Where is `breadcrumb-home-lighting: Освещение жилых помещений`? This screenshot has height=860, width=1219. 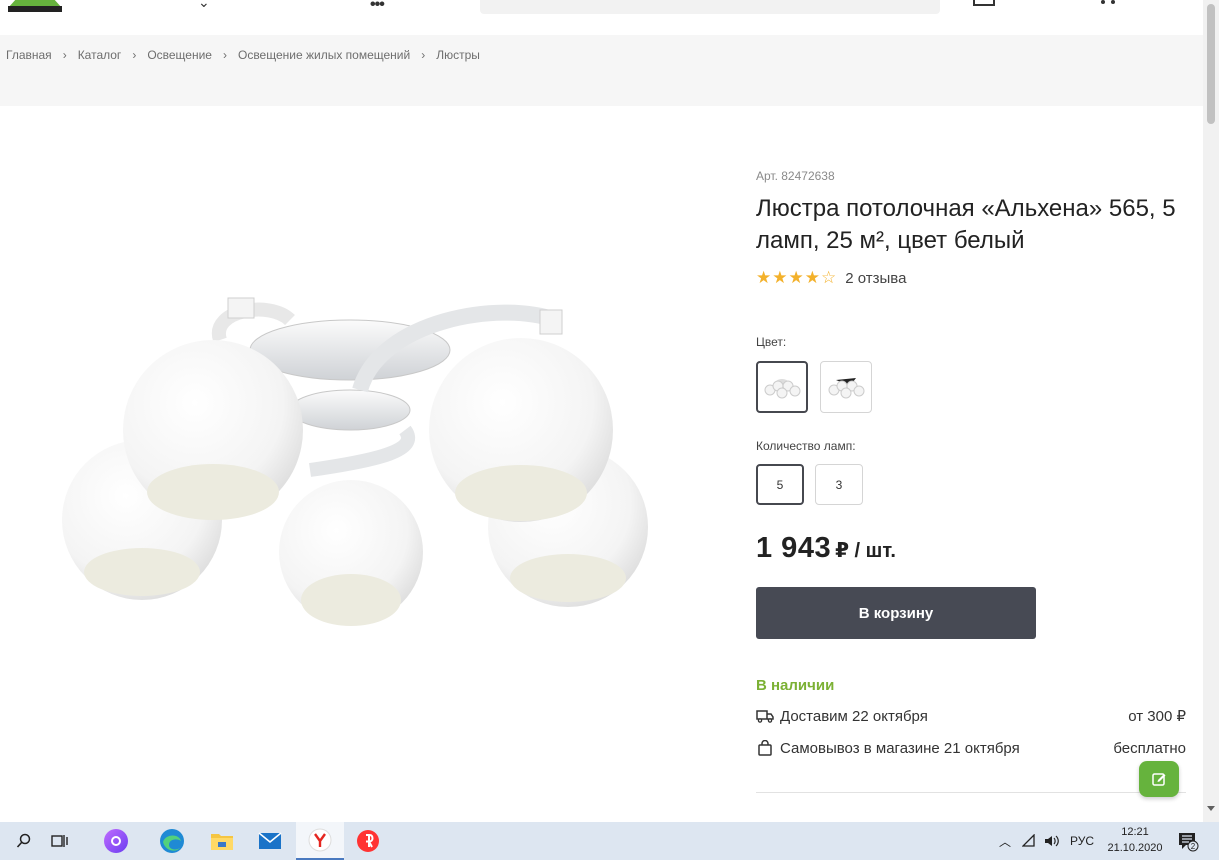 breadcrumb-home-lighting: Освещение жилых помещений is located at coordinates (324, 55).